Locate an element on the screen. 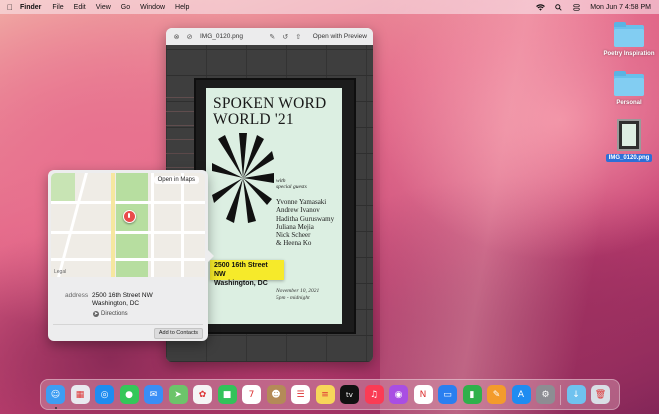  quicklook-title: IMG_0120.png is located at coordinates (222, 36).